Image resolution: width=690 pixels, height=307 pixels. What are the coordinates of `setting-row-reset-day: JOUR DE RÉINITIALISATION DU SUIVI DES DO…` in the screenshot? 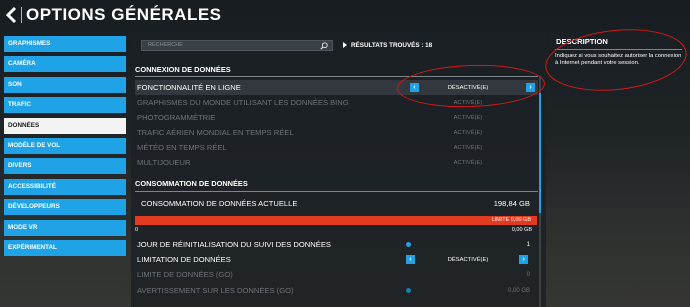 It's located at (336, 244).